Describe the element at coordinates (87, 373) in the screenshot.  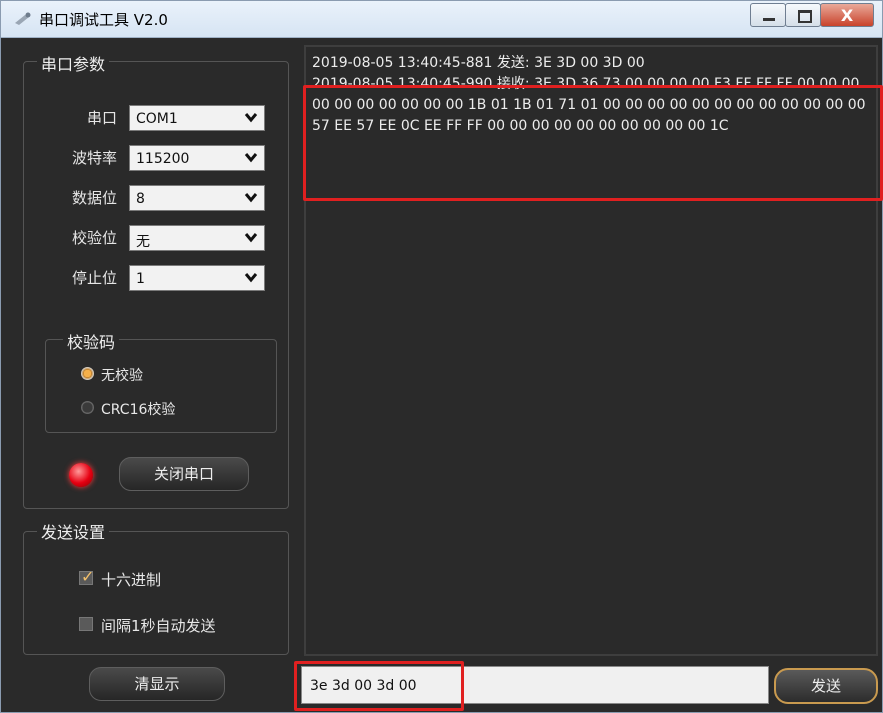
I see `no-check-radio` at that location.